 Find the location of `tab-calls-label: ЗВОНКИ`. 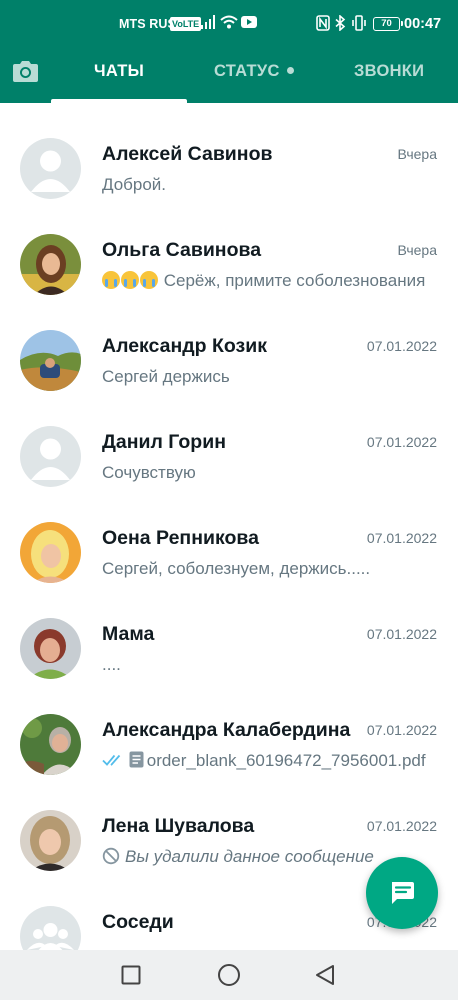

tab-calls-label: ЗВОНКИ is located at coordinates (389, 71).